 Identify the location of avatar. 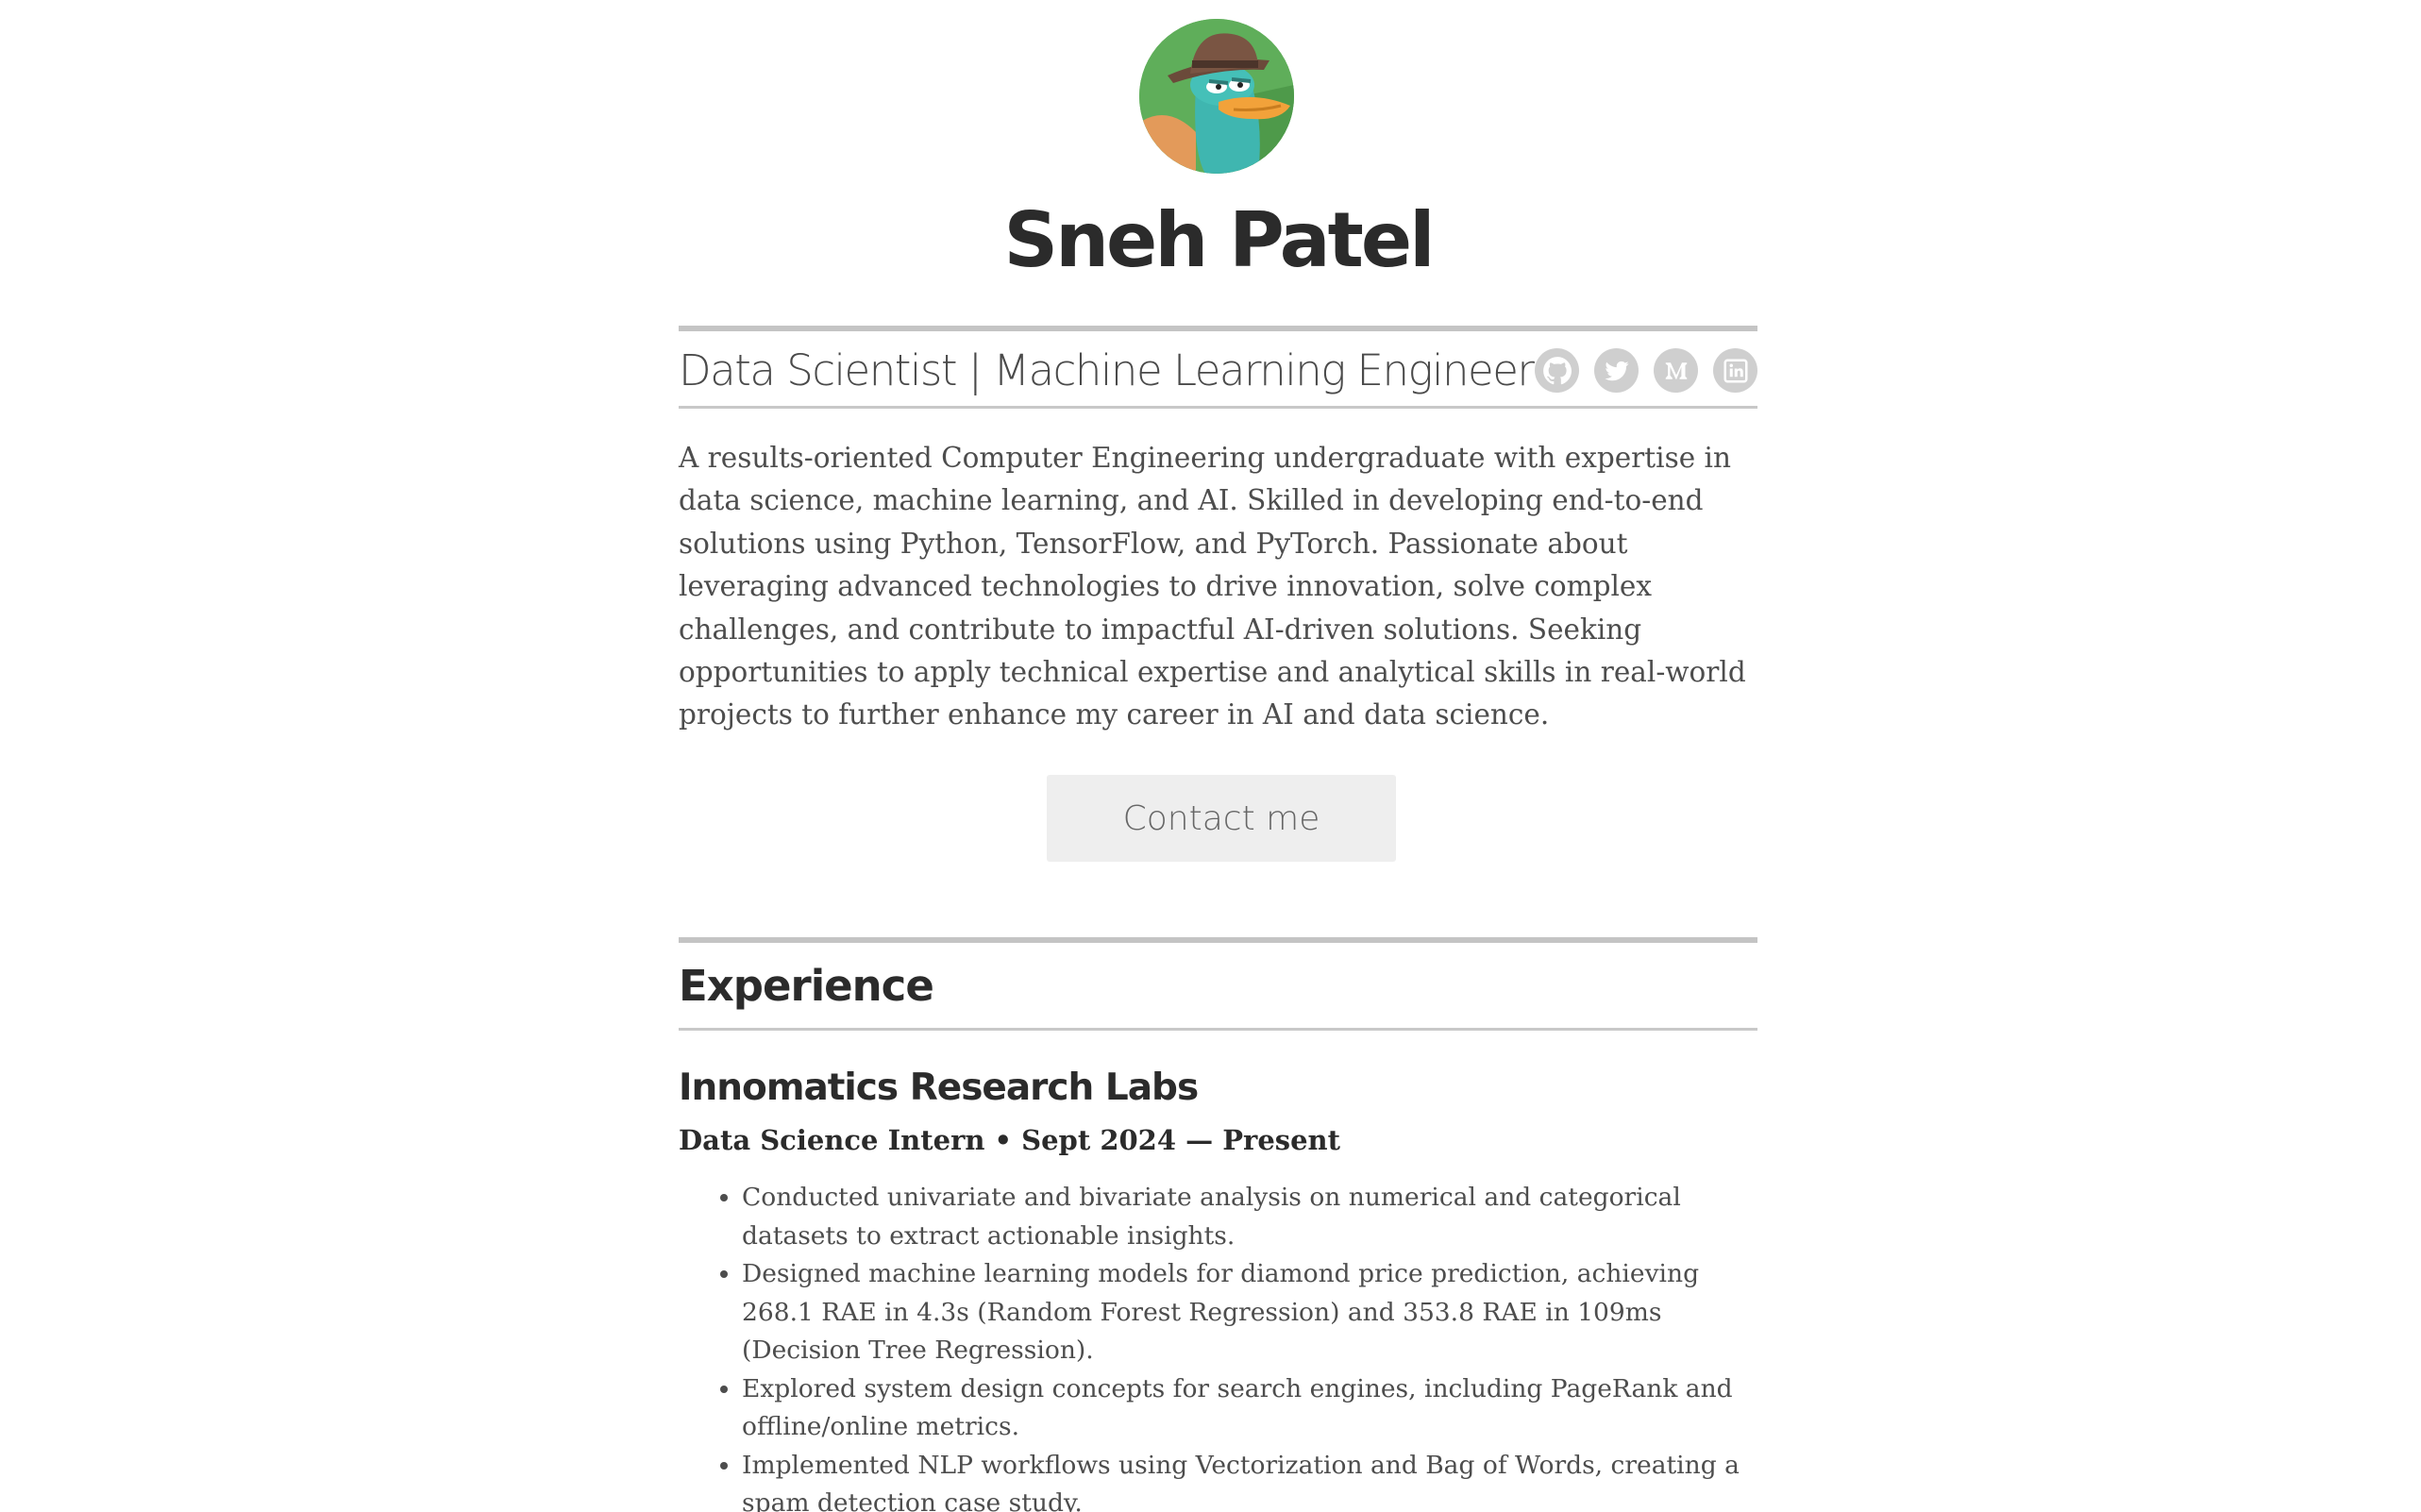
(1216, 96).